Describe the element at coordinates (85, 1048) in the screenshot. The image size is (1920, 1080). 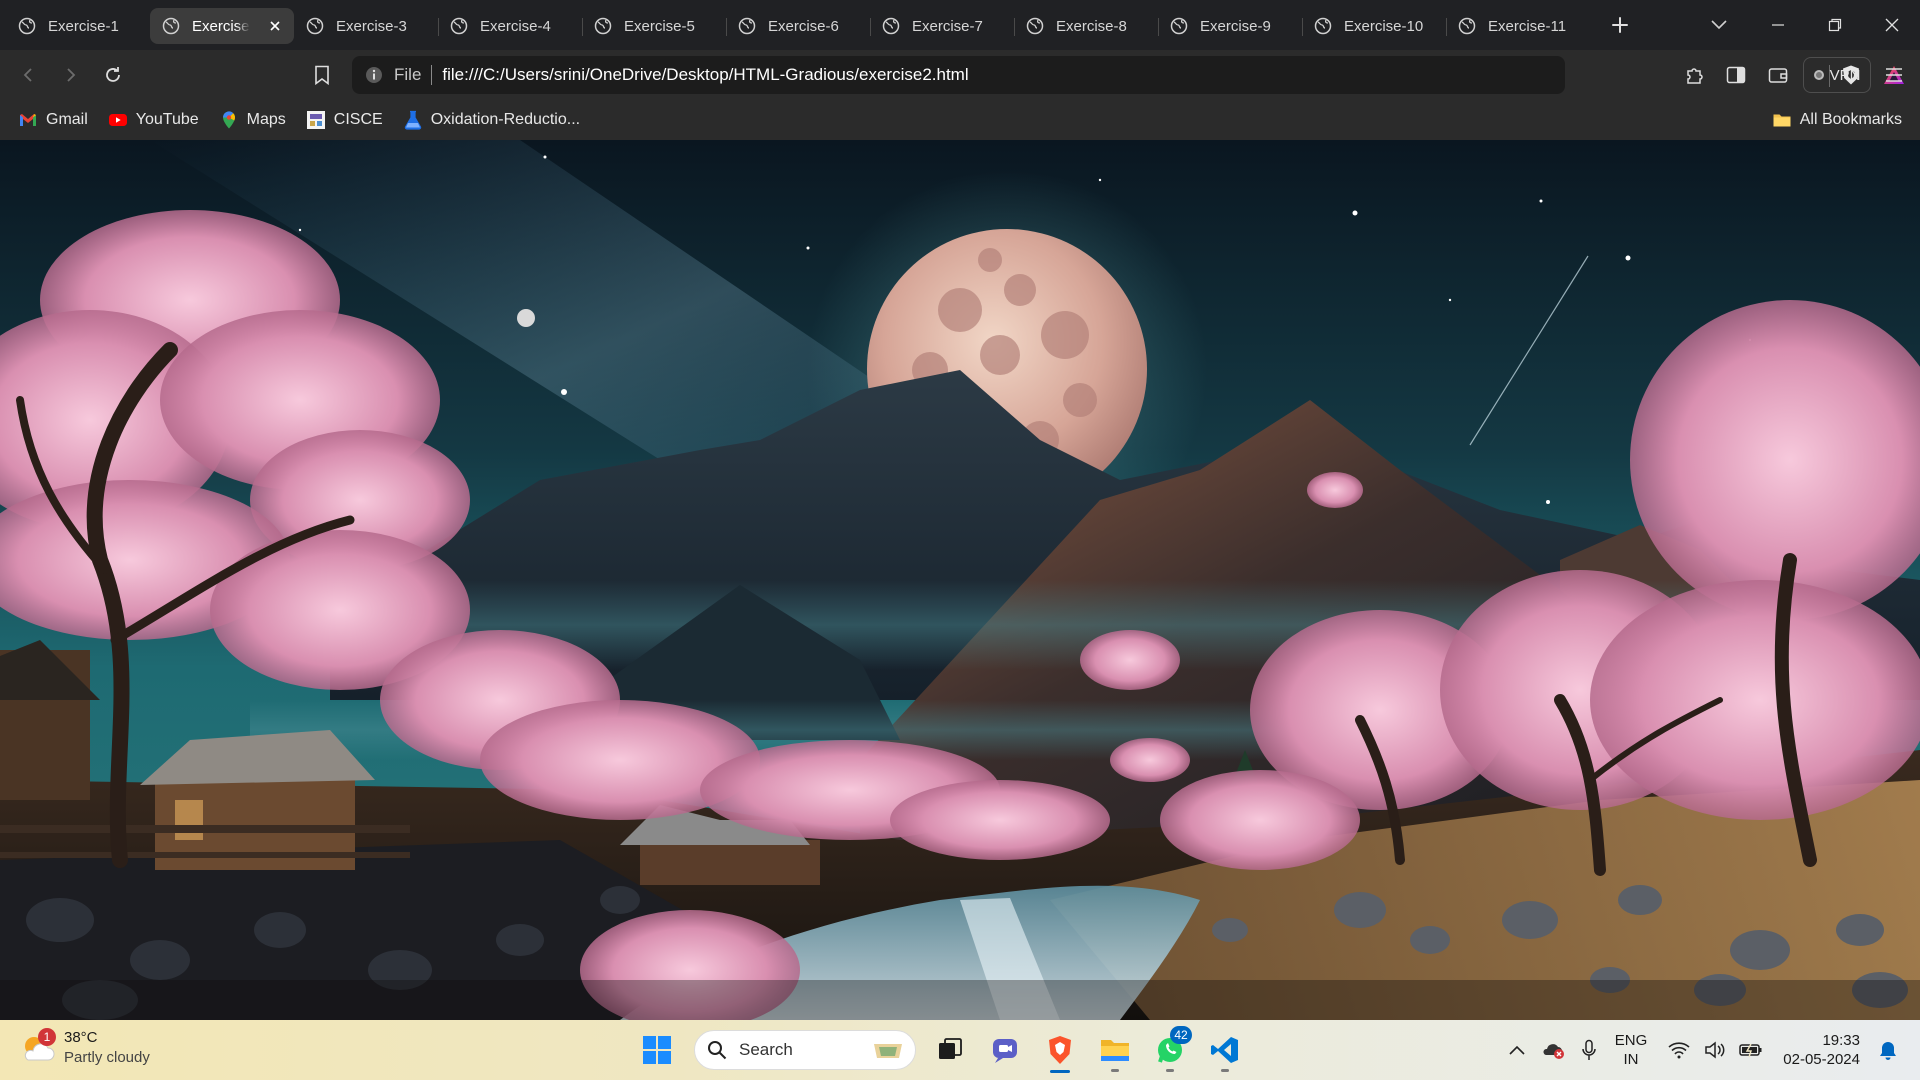
I see `weather-widget: 1 38°C Partly cloudy` at that location.